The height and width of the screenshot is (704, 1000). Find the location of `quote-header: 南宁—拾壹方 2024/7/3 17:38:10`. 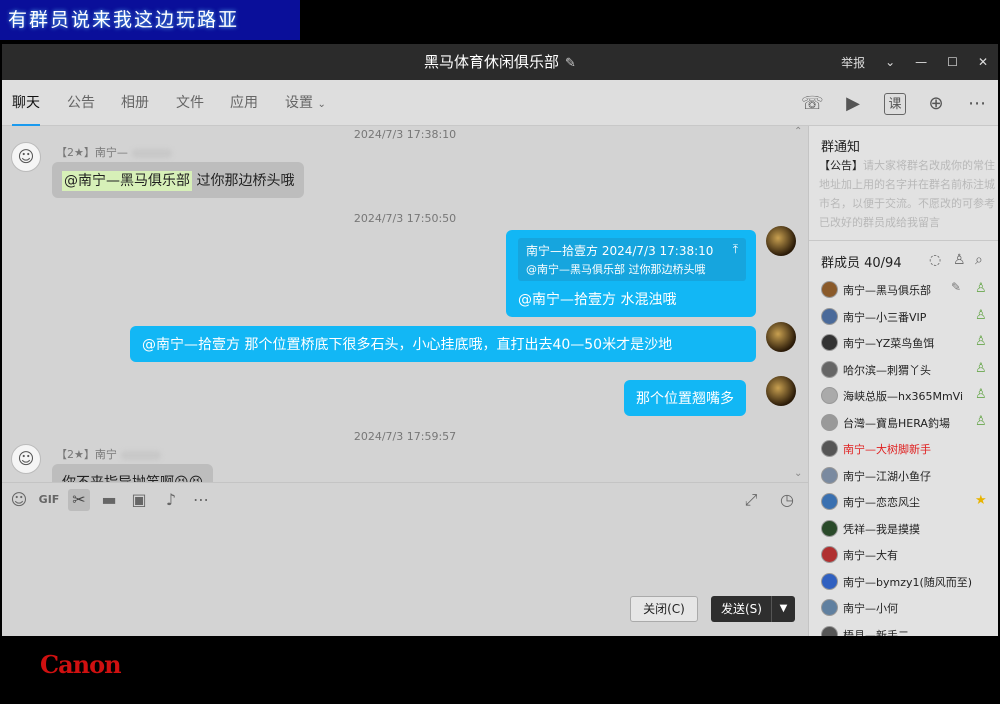

quote-header: 南宁—拾壹方 2024/7/3 17:38:10 is located at coordinates (620, 251).